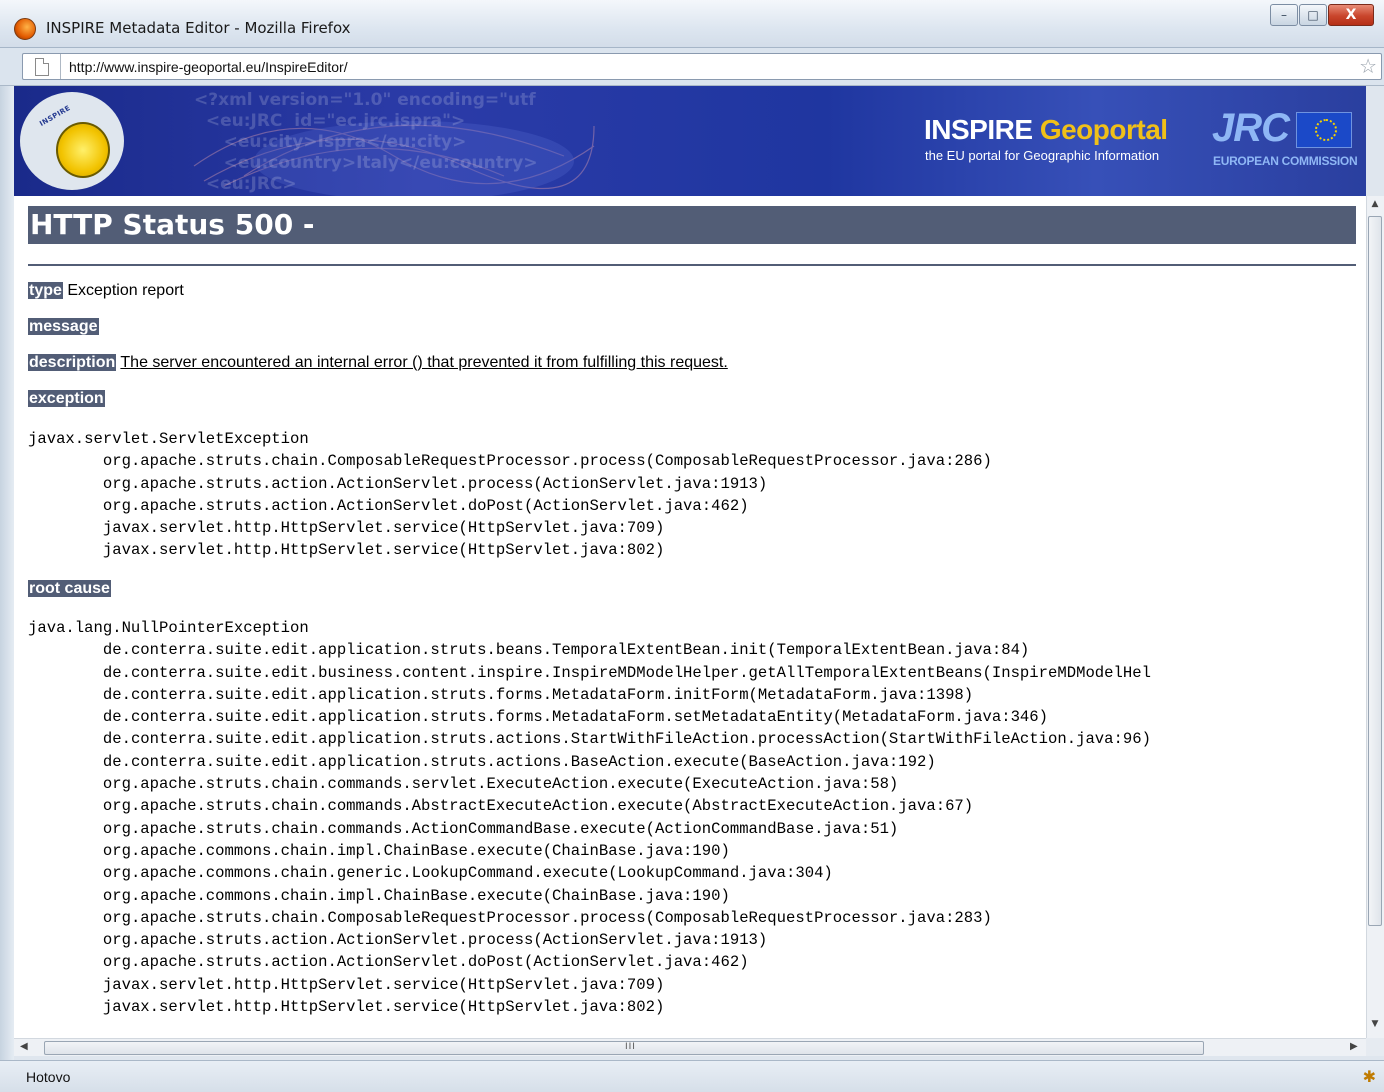  What do you see at coordinates (7, 589) in the screenshot?
I see `window-left-border` at bounding box center [7, 589].